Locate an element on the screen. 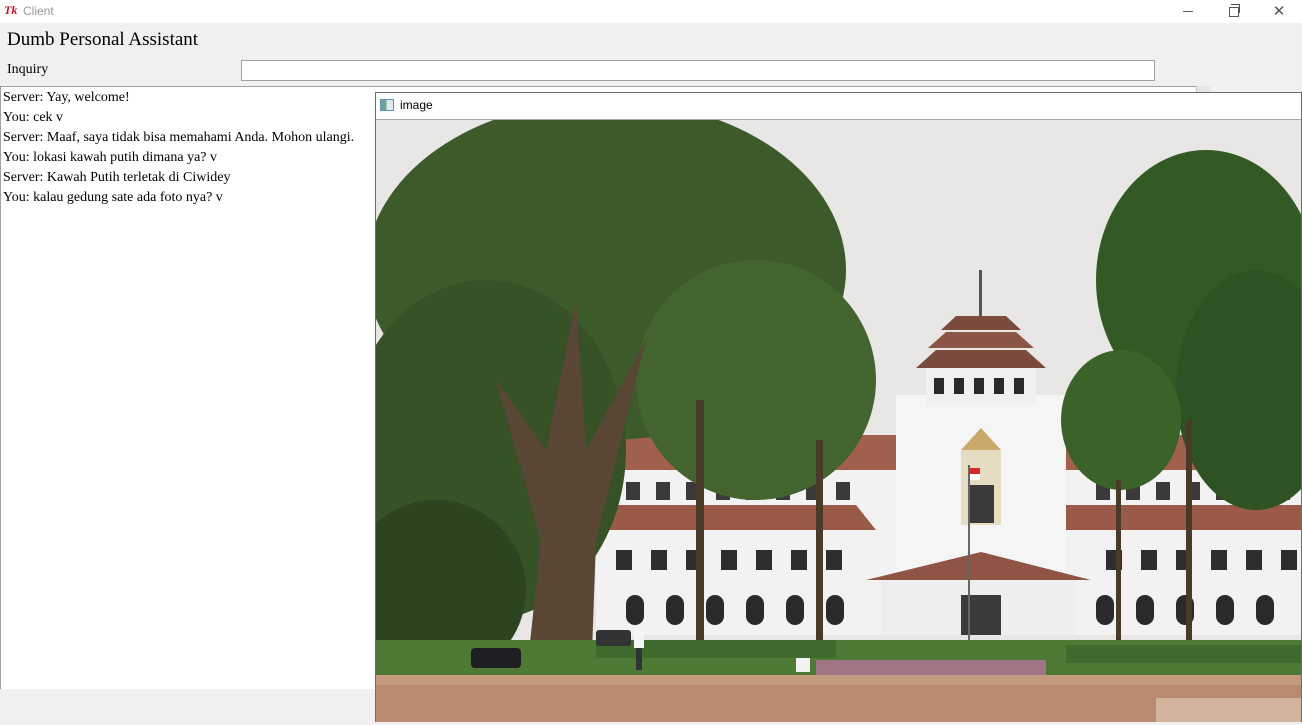 The image size is (1302, 725). image-window-titlebar: image is located at coordinates (838, 106).